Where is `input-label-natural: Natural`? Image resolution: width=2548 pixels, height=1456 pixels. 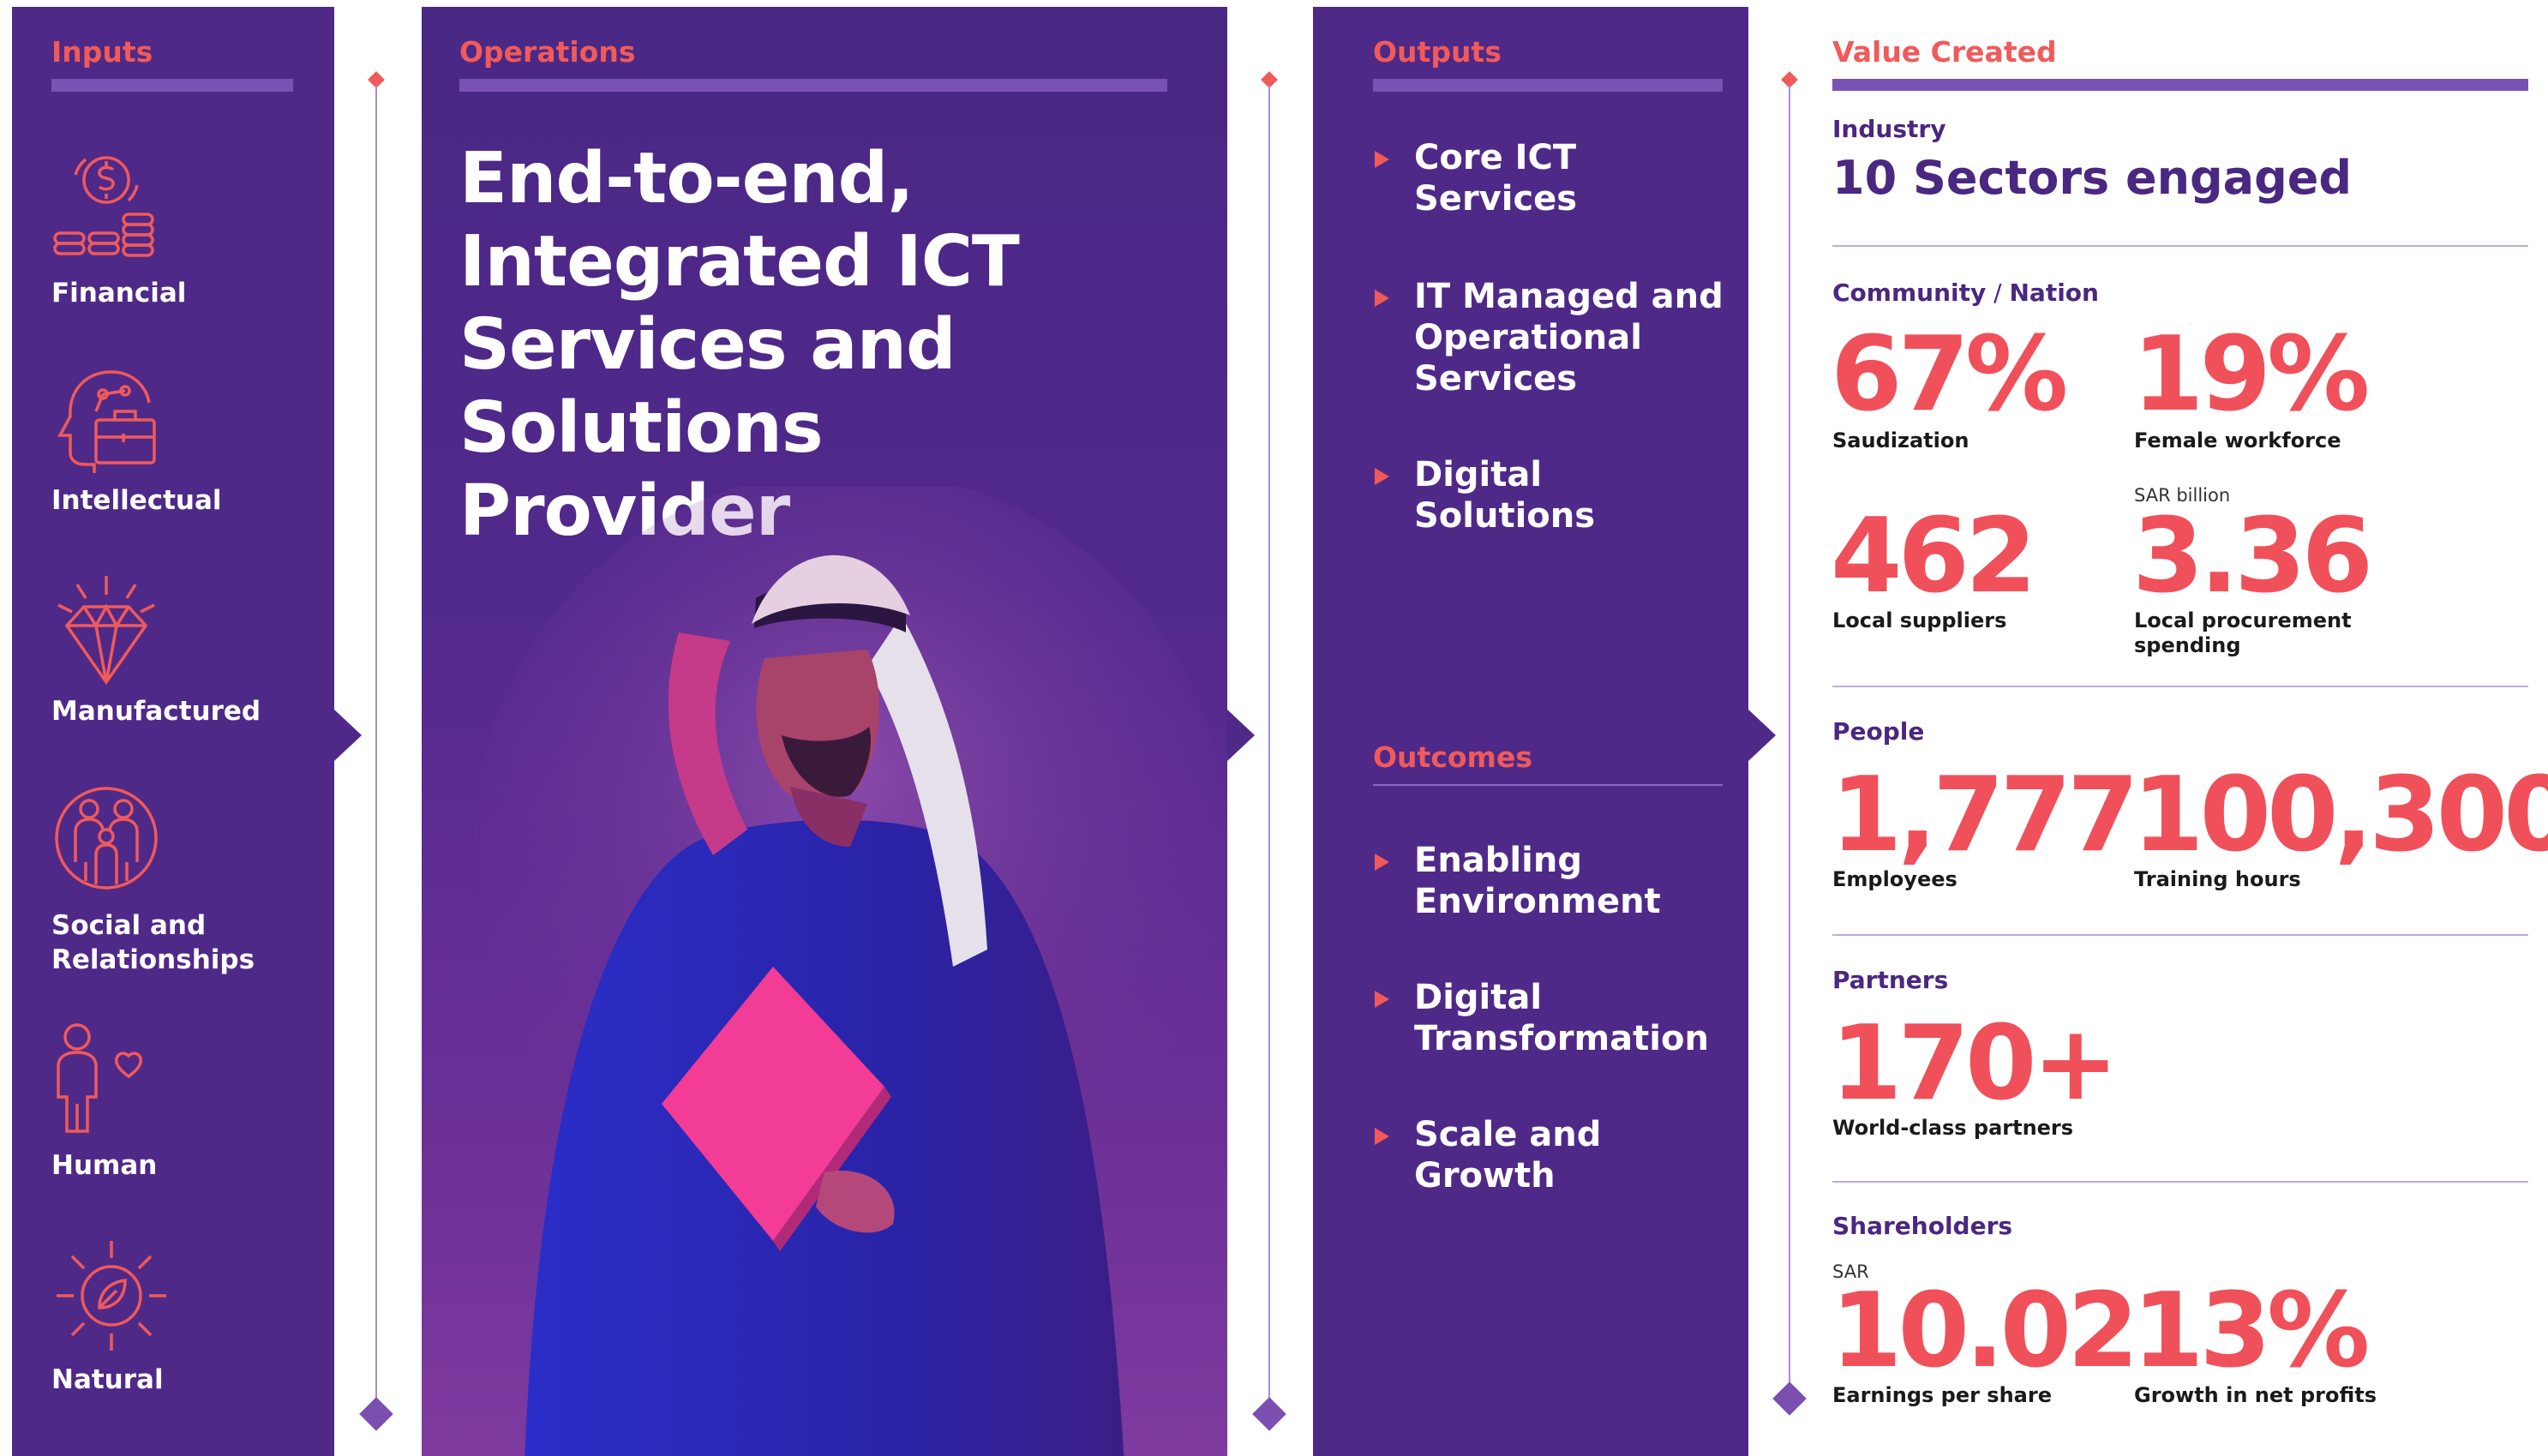
input-label-natural: Natural is located at coordinates (107, 1379).